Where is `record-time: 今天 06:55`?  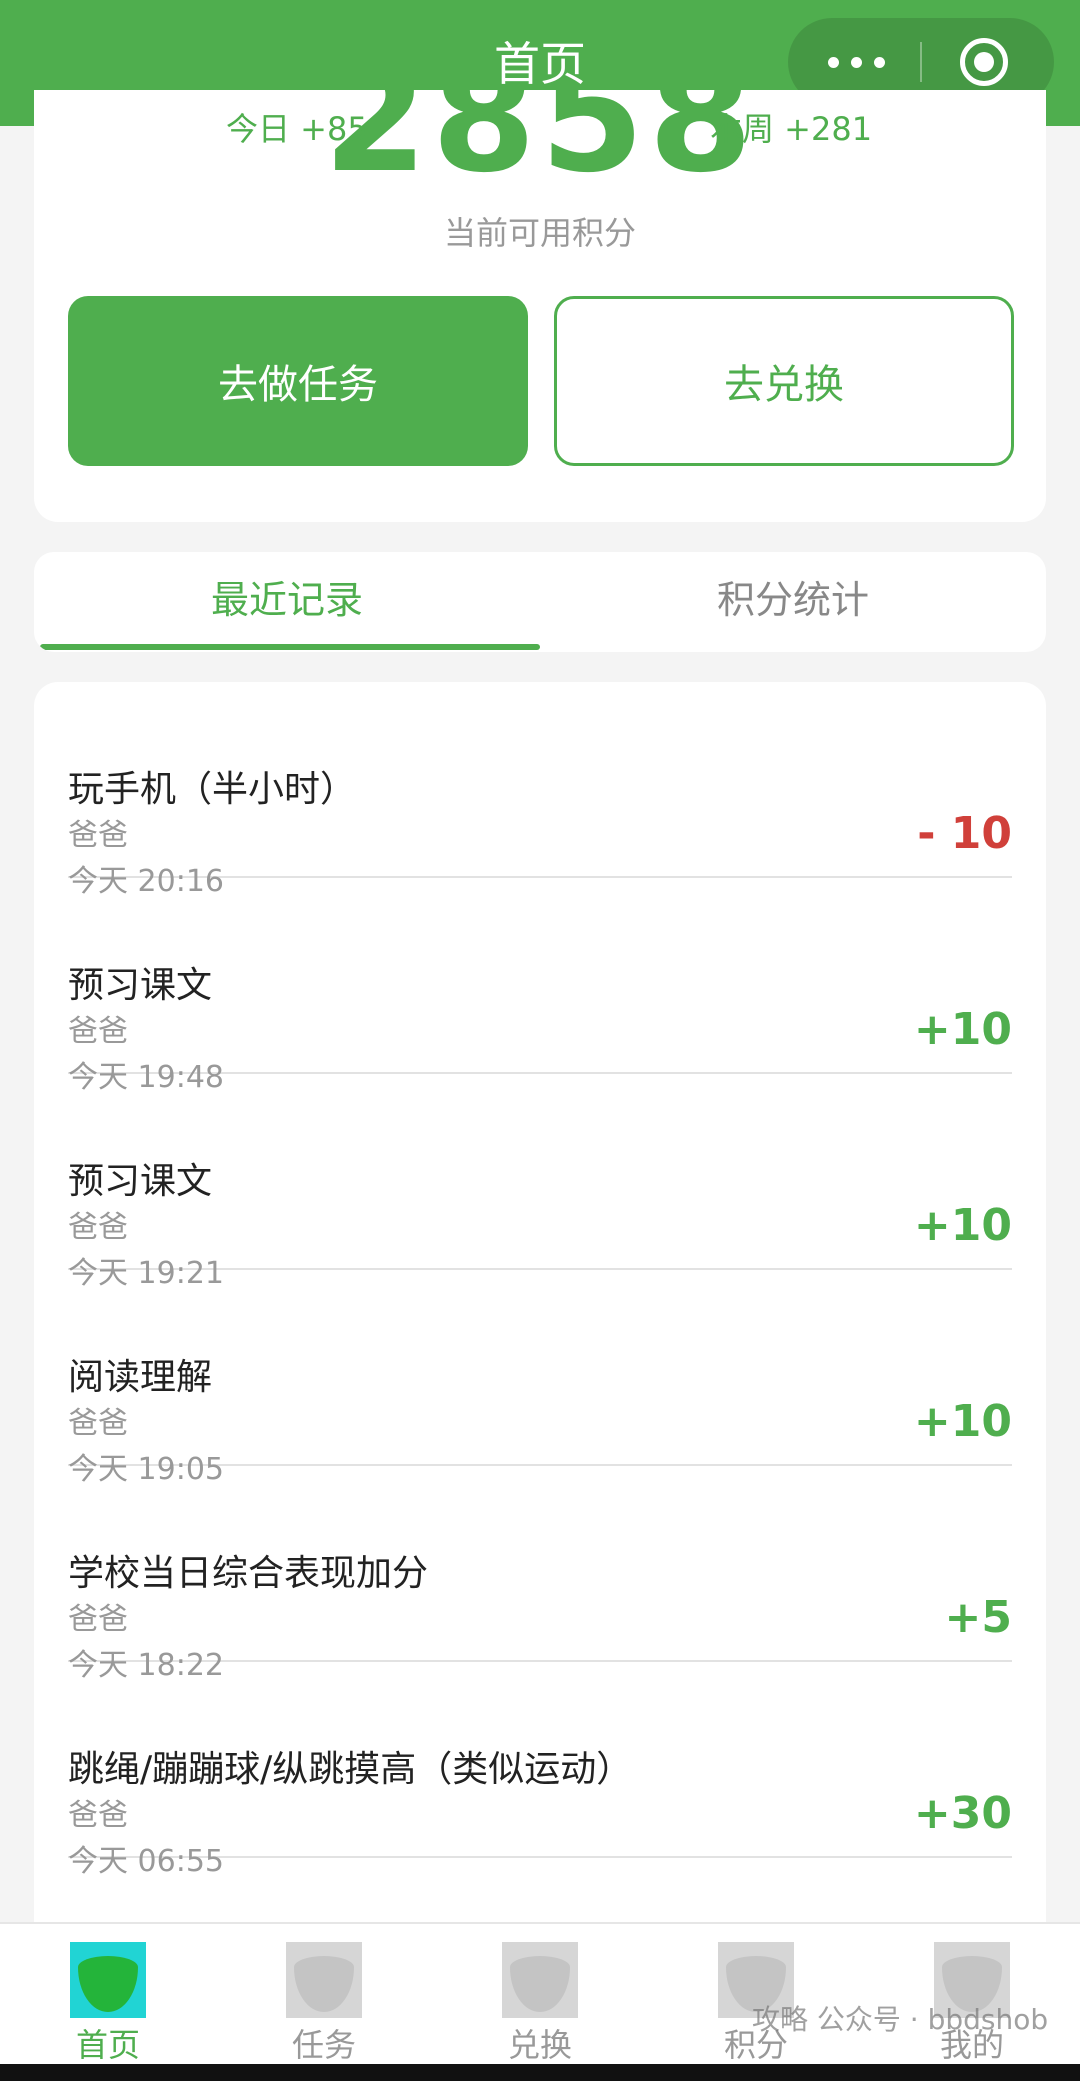 record-time: 今天 06:55 is located at coordinates (146, 1861).